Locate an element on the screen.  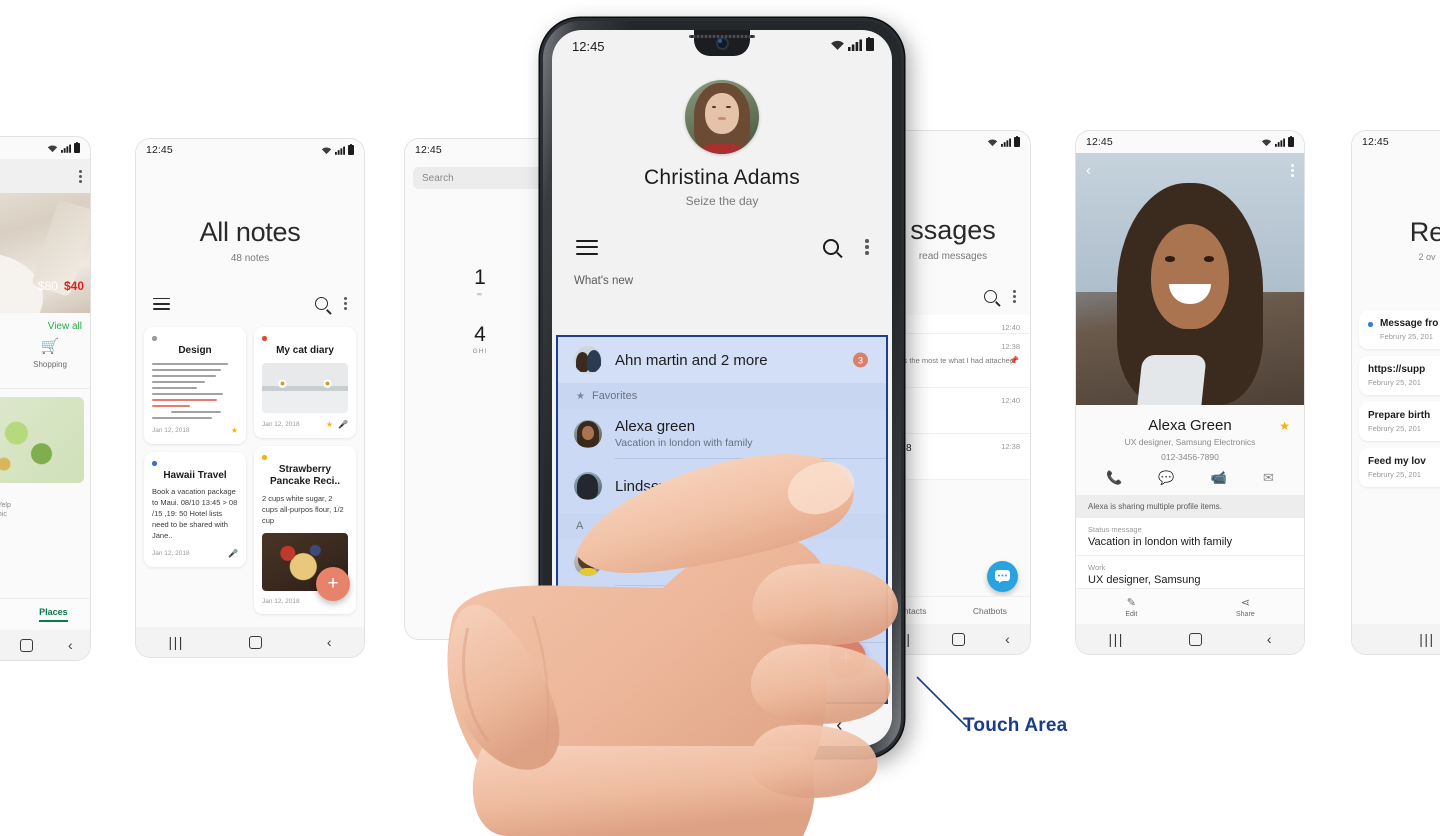
section-label: A is located at coordinates (580, 526).